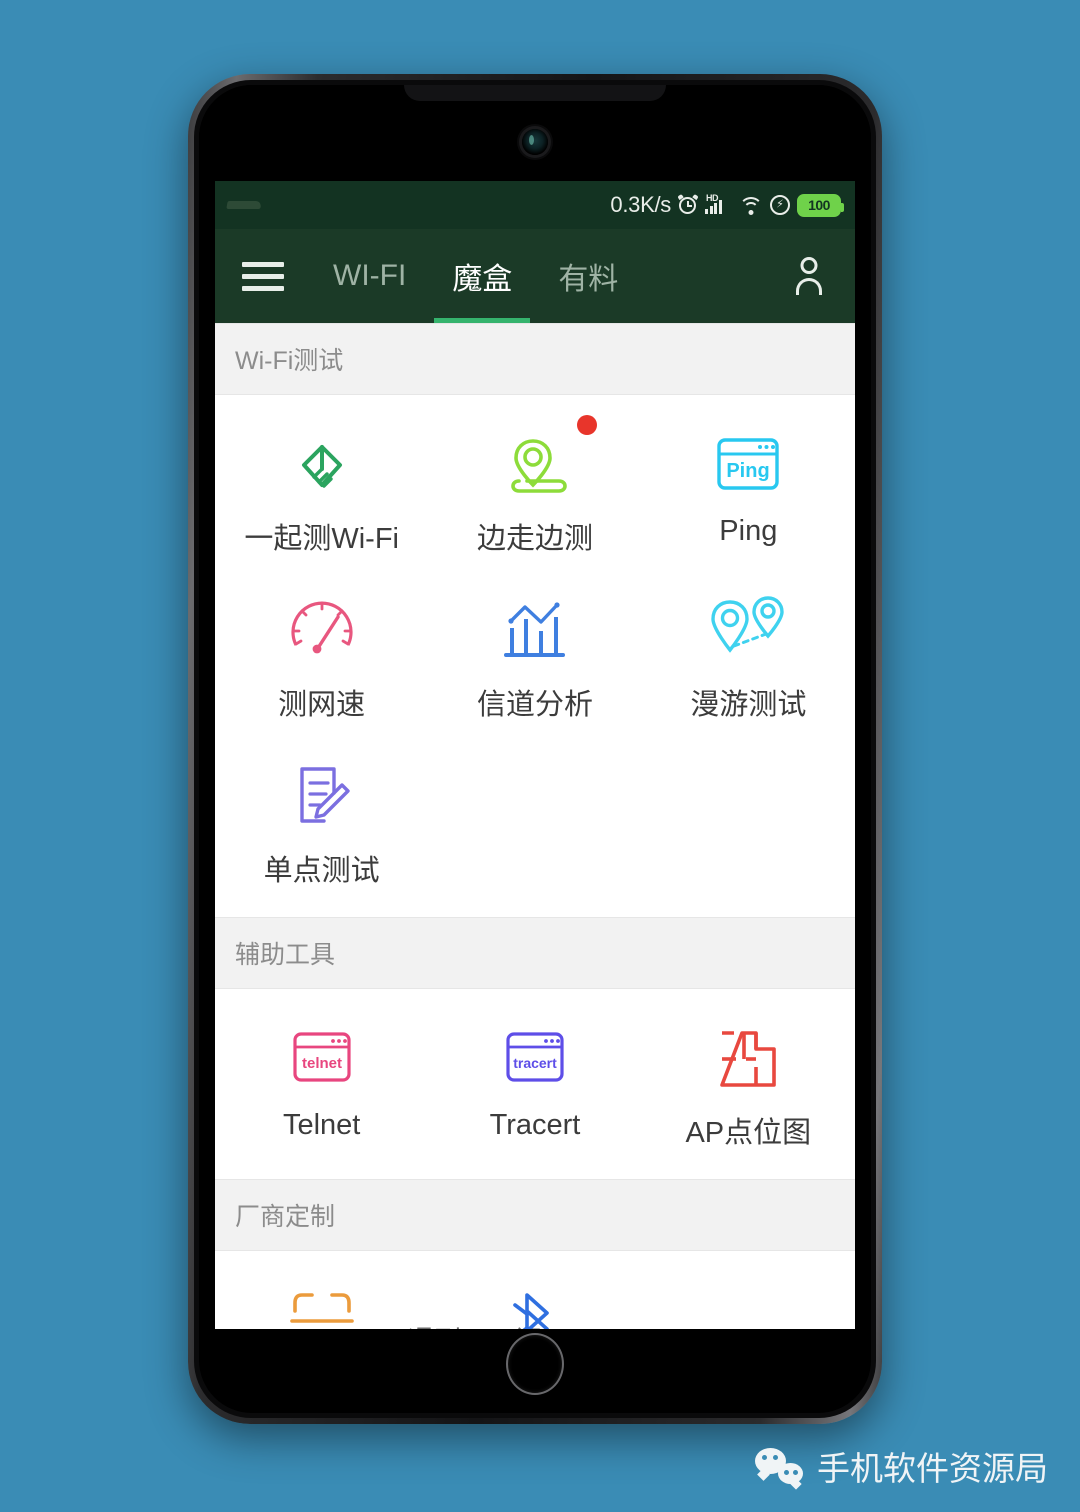 Image resolution: width=1080 pixels, height=1512 pixels. Describe the element at coordinates (369, 276) in the screenshot. I see `tab-wifi: WI-FI` at that location.